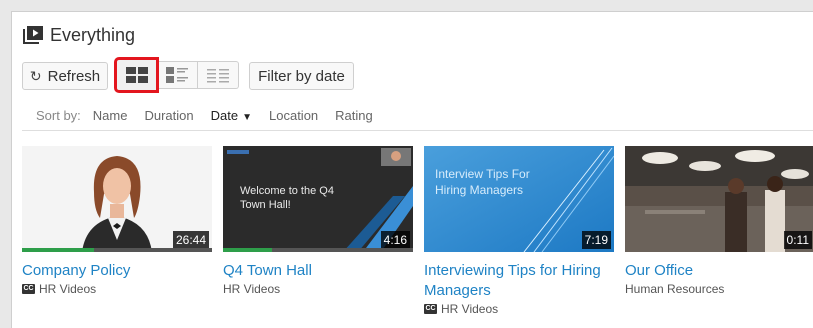  I want to click on video-channel: Human Resources, so click(719, 289).